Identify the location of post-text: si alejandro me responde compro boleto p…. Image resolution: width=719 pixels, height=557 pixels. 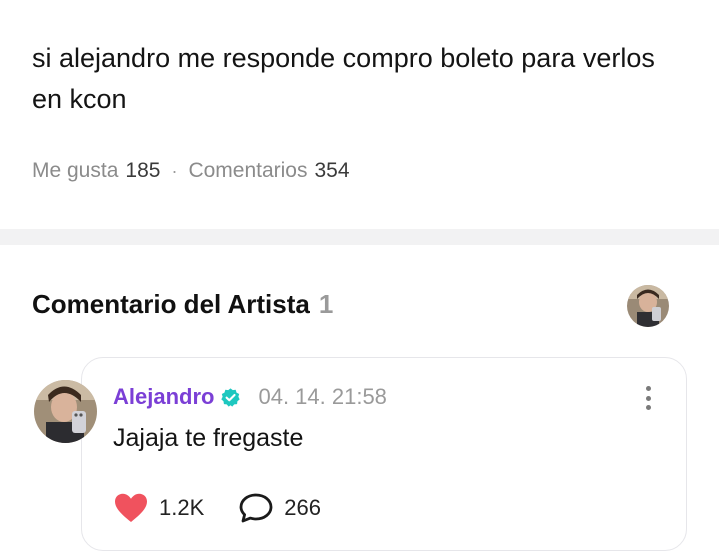
(343, 78).